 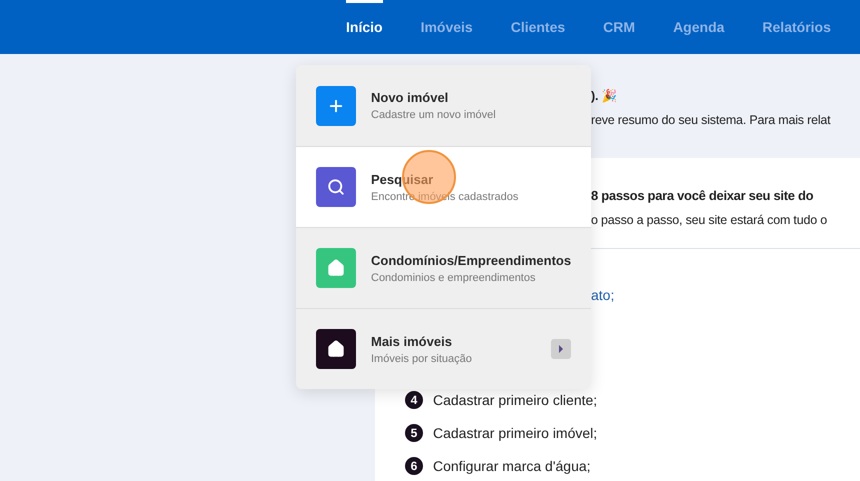 I want to click on step-text: Cadastrar primeiro imóvel;, so click(x=515, y=433).